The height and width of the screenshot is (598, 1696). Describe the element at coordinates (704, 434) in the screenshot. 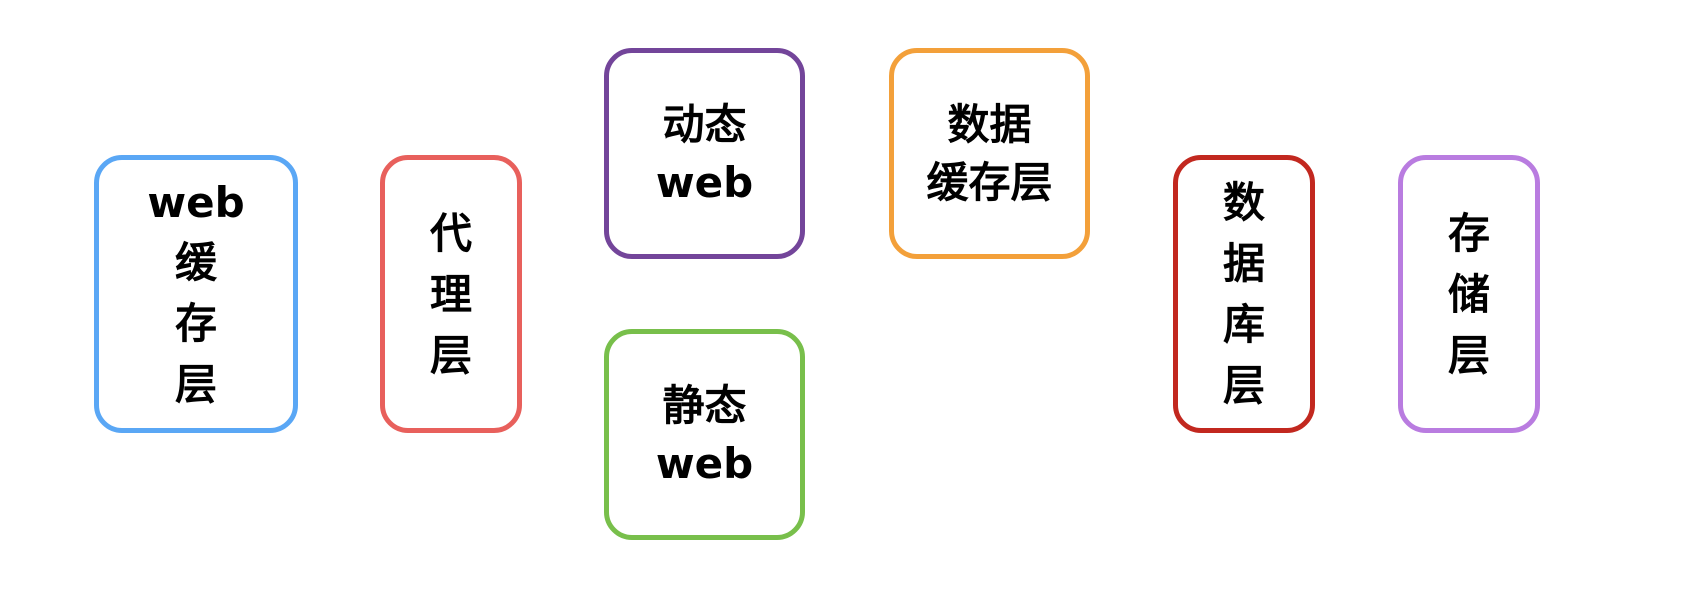

I see `static-web-box: 静态 web` at that location.